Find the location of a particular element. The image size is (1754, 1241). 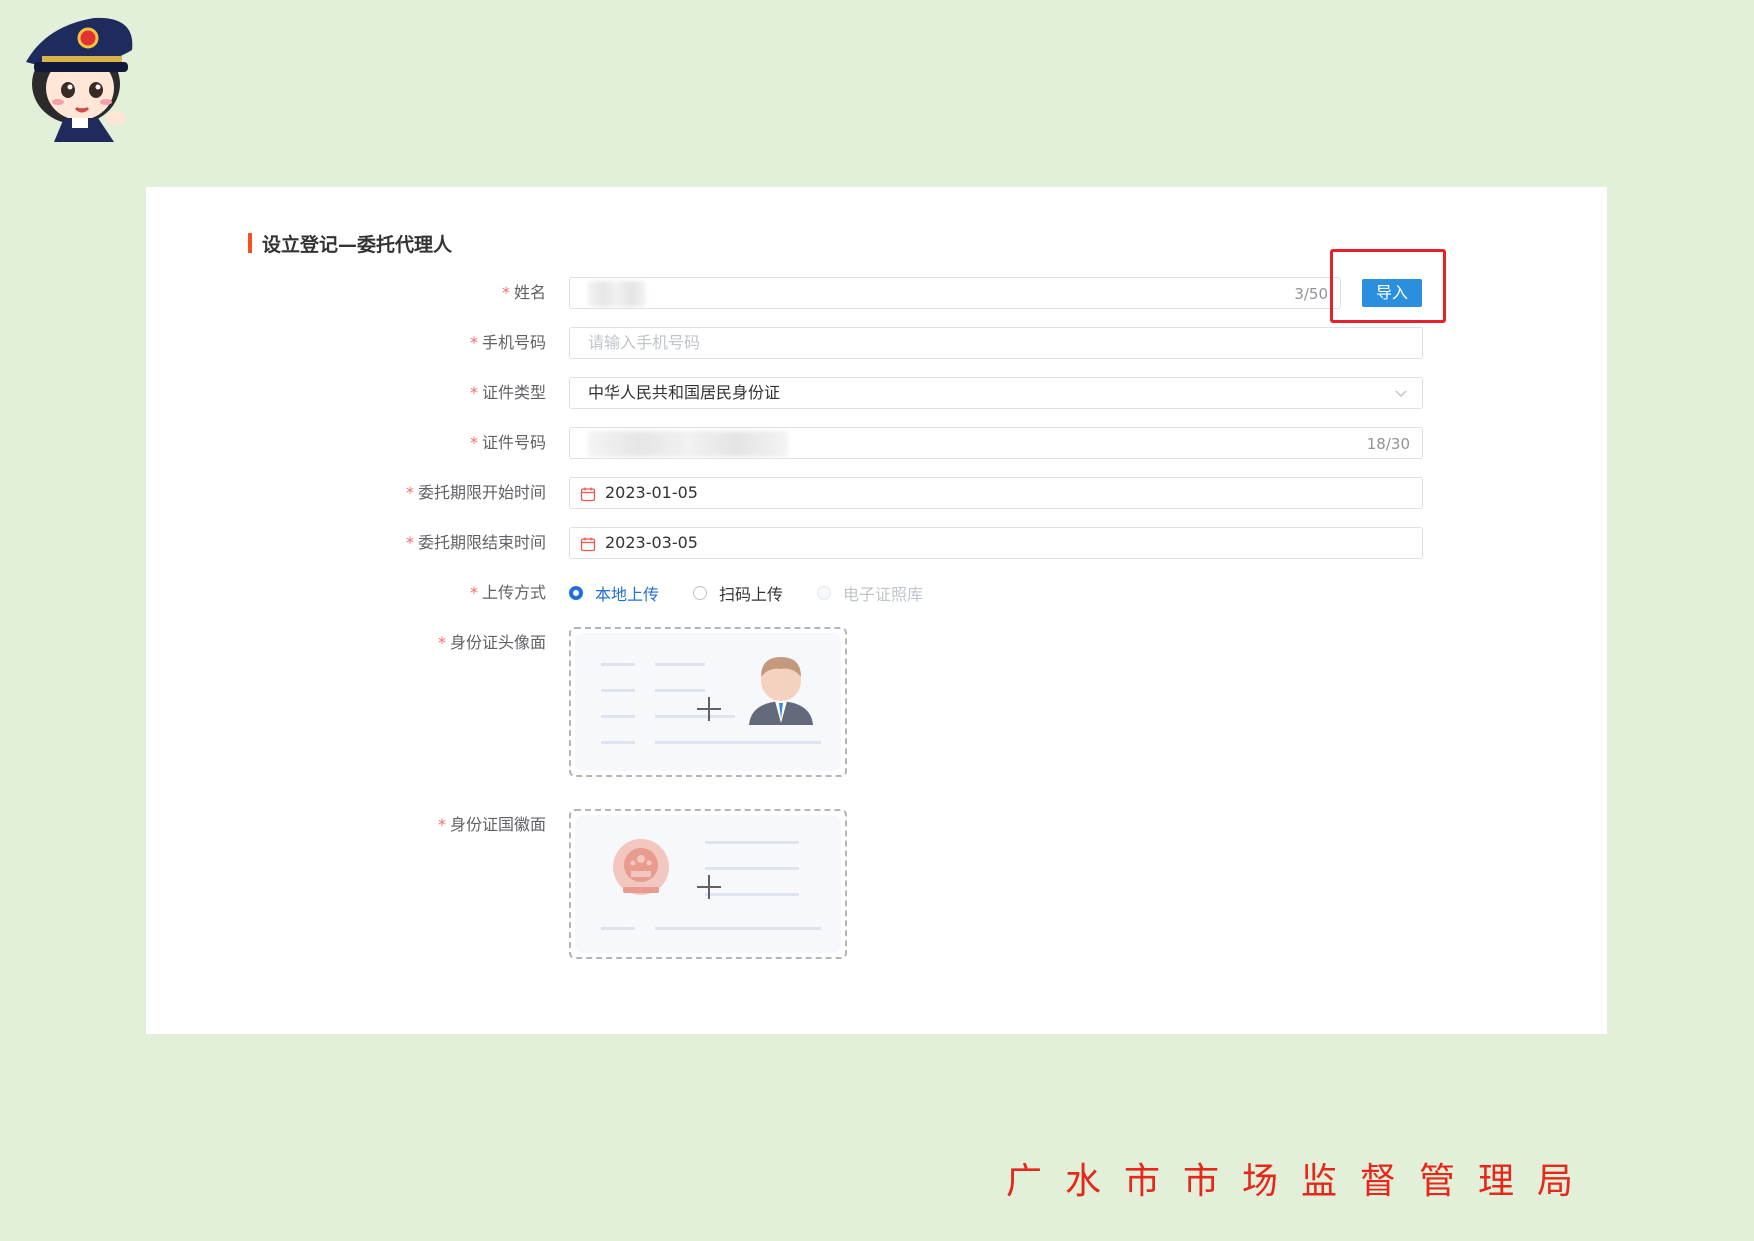

id-card-front-placeholder-icon is located at coordinates (708, 702).